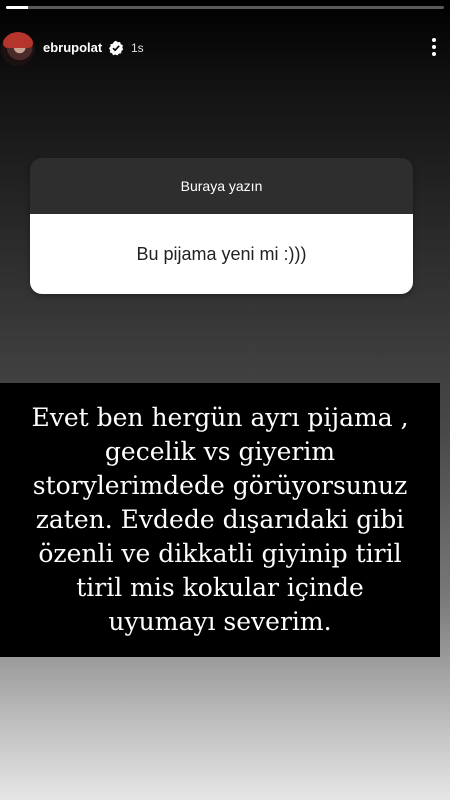 Image resolution: width=450 pixels, height=800 pixels. I want to click on story-progress-bar, so click(225, 7).